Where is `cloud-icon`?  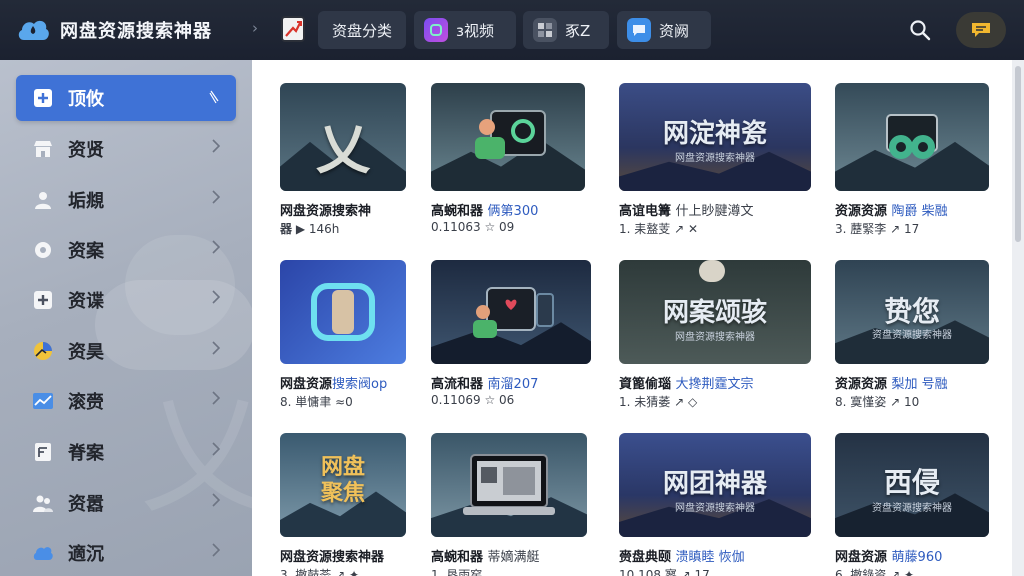 cloud-icon is located at coordinates (43, 553).